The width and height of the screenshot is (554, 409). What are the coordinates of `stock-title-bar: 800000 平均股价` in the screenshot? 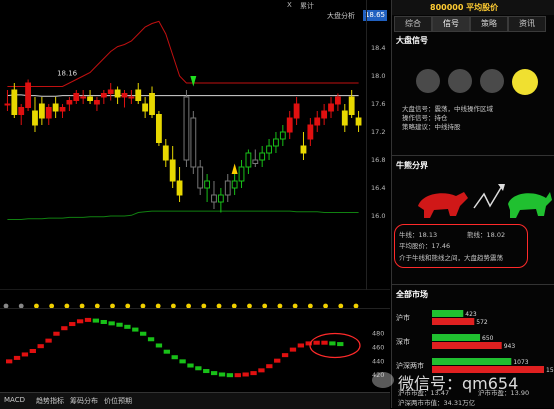 It's located at (473, 7).